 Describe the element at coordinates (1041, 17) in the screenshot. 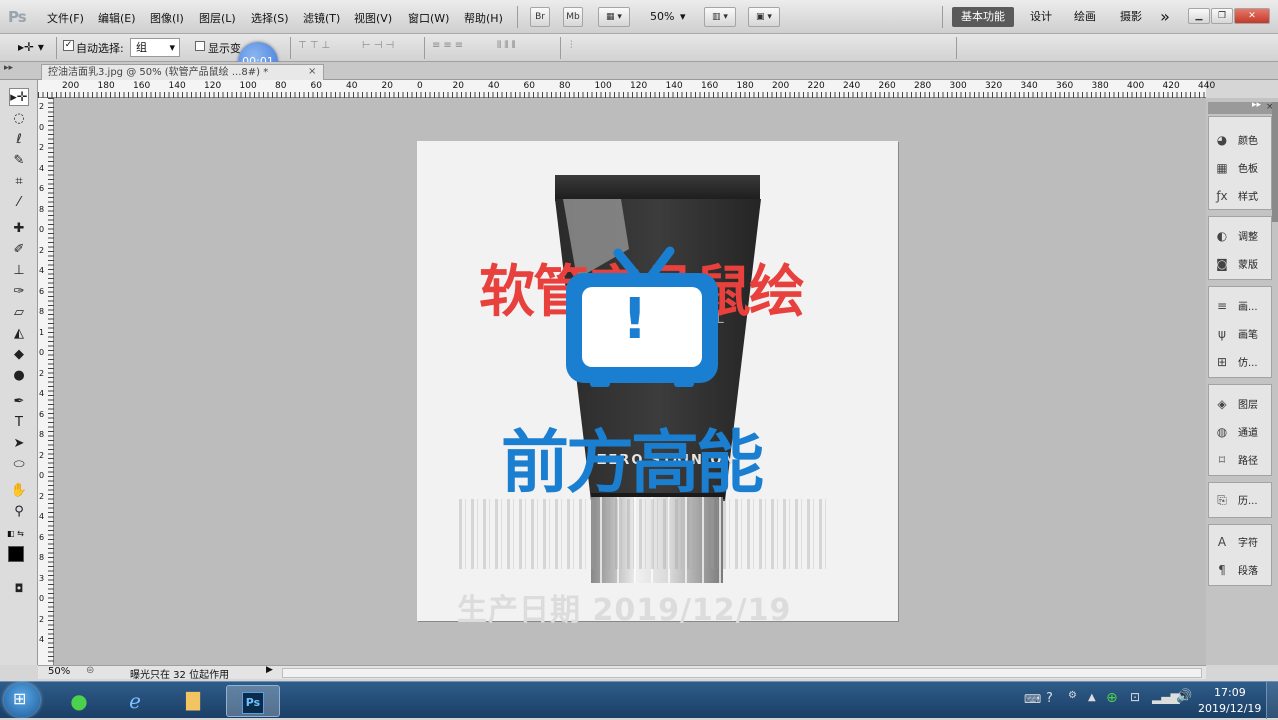

I see `workspace-design: 设计` at that location.